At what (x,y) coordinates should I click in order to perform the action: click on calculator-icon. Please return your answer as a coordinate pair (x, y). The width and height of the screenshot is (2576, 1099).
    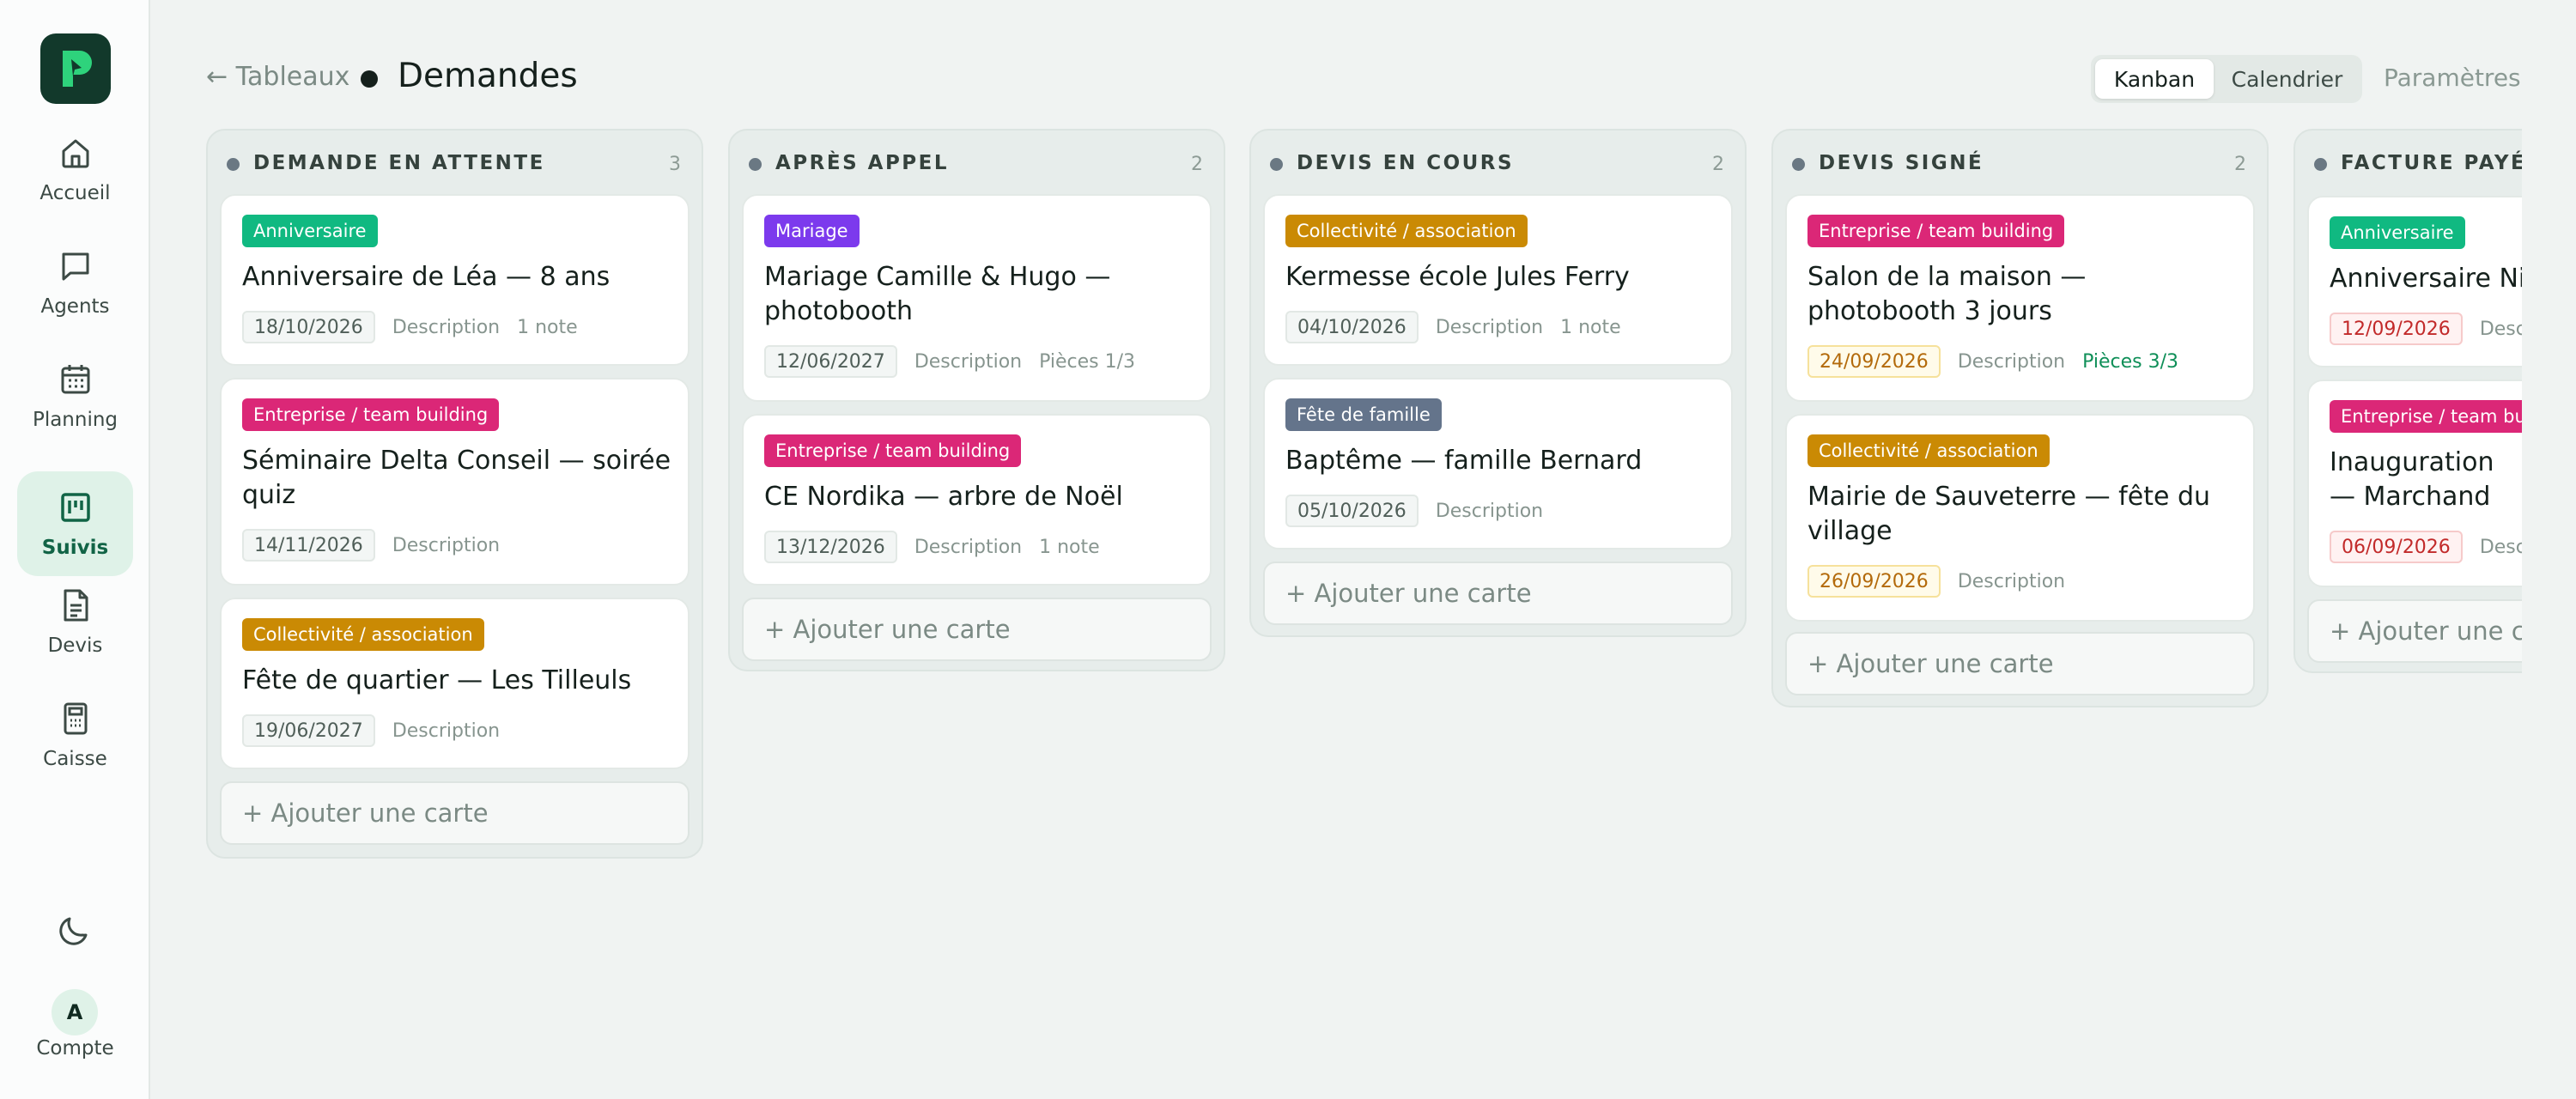
    Looking at the image, I should click on (75, 718).